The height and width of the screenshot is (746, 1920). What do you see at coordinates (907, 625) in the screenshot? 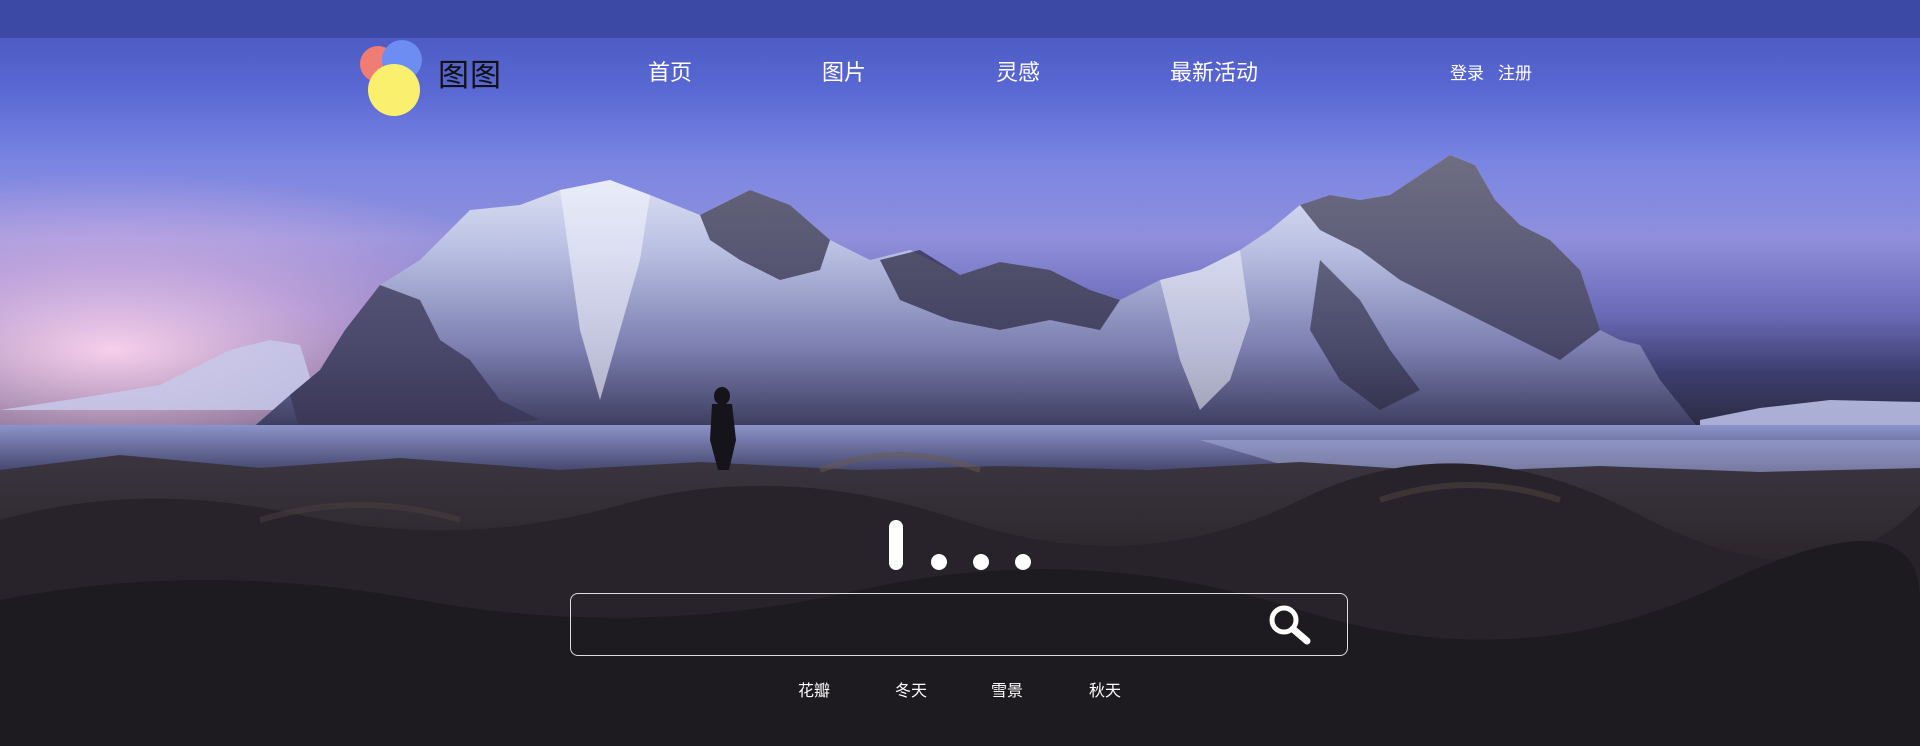
I see `search-input` at bounding box center [907, 625].